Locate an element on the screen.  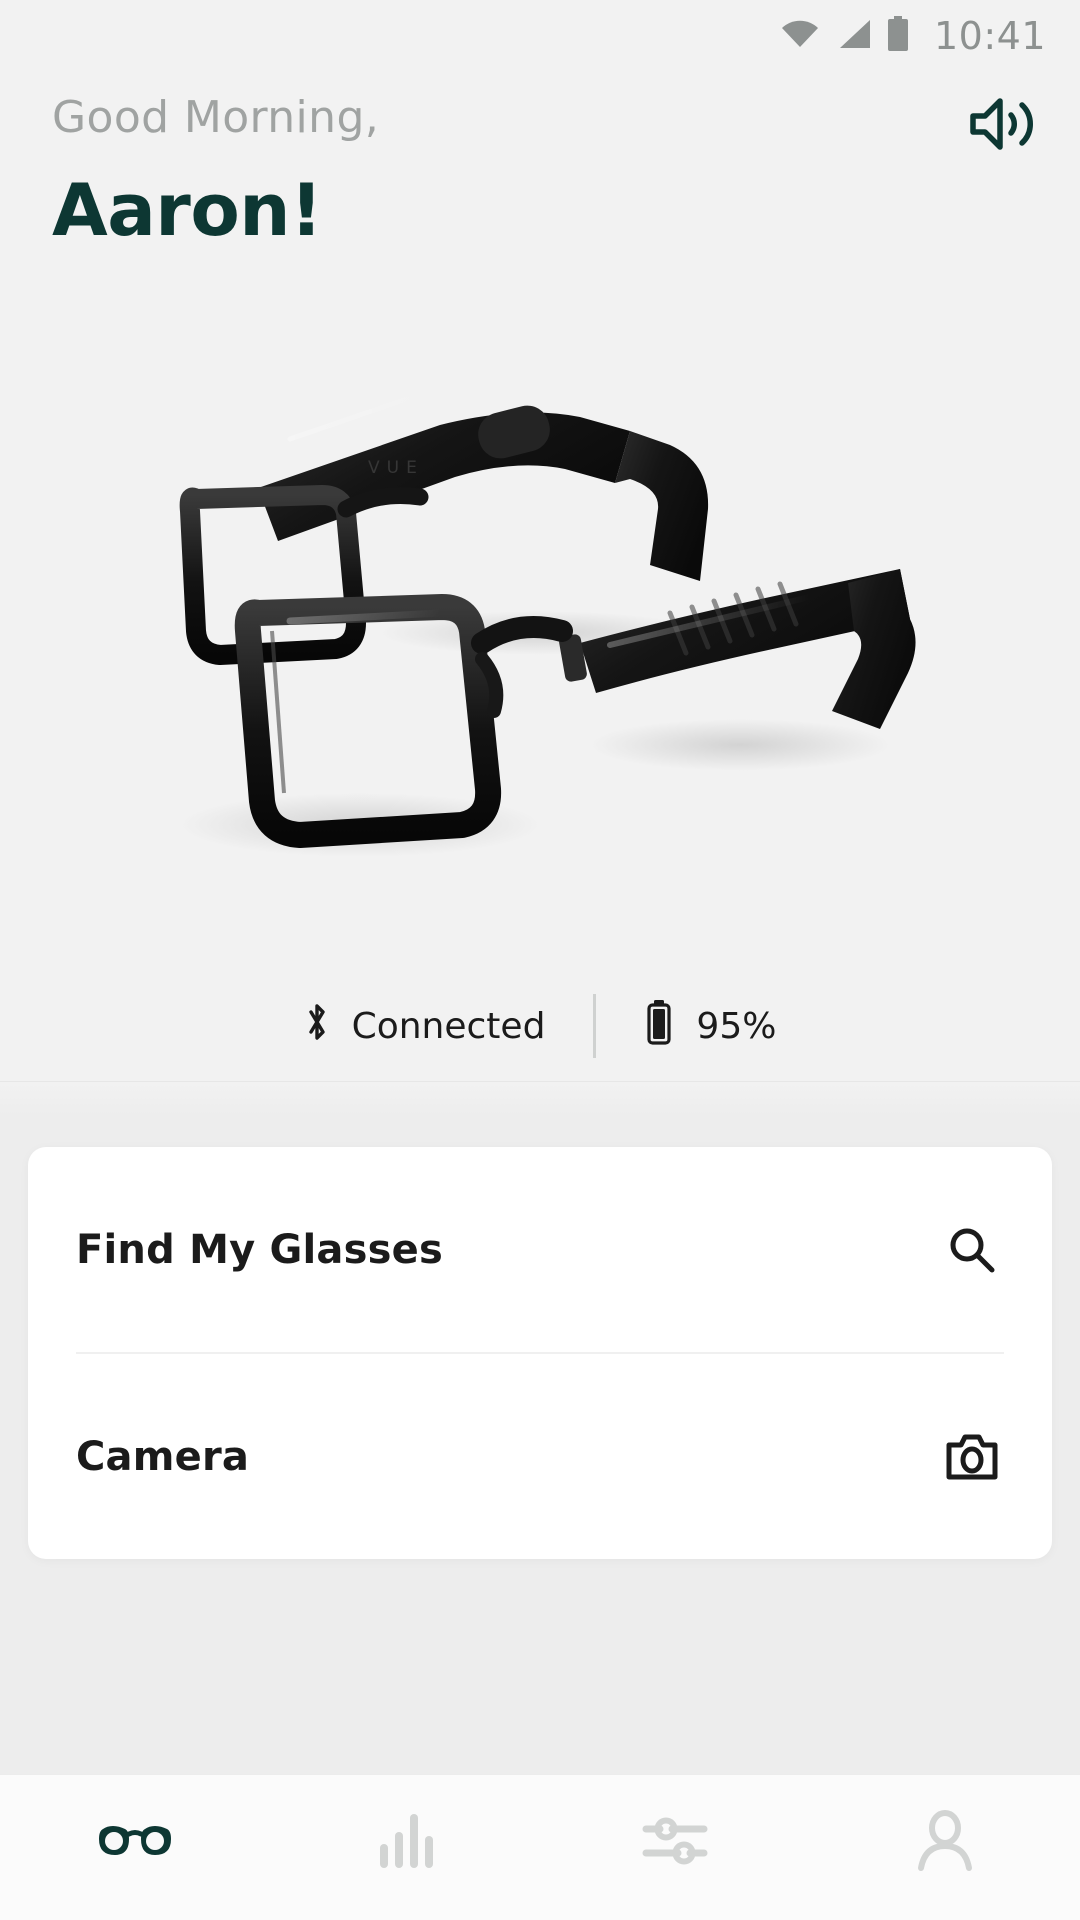
greeting-section: Good Morning, Aaron! is located at coordinates (540, 162).